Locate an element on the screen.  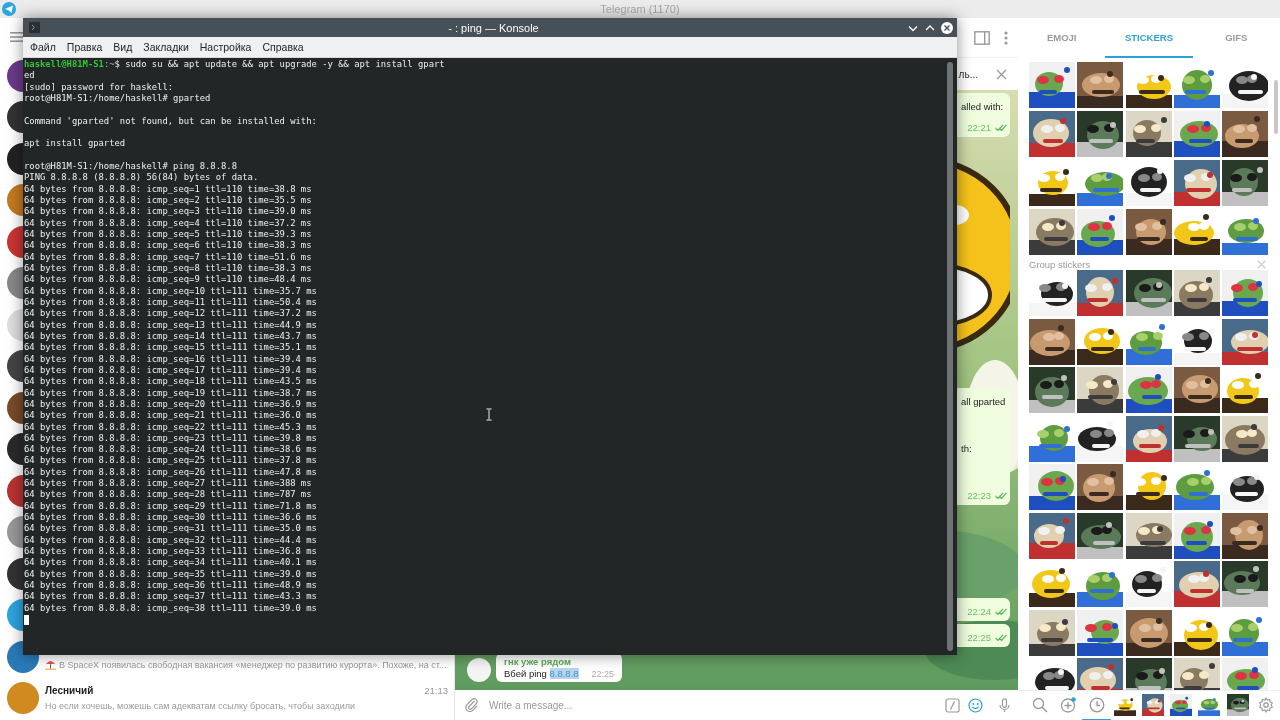
terminal-line: 64 bytes from 8.8.8.8: icmp_seq=20 ttl=111 time=36.9 ms is located at coordinates (170, 404).